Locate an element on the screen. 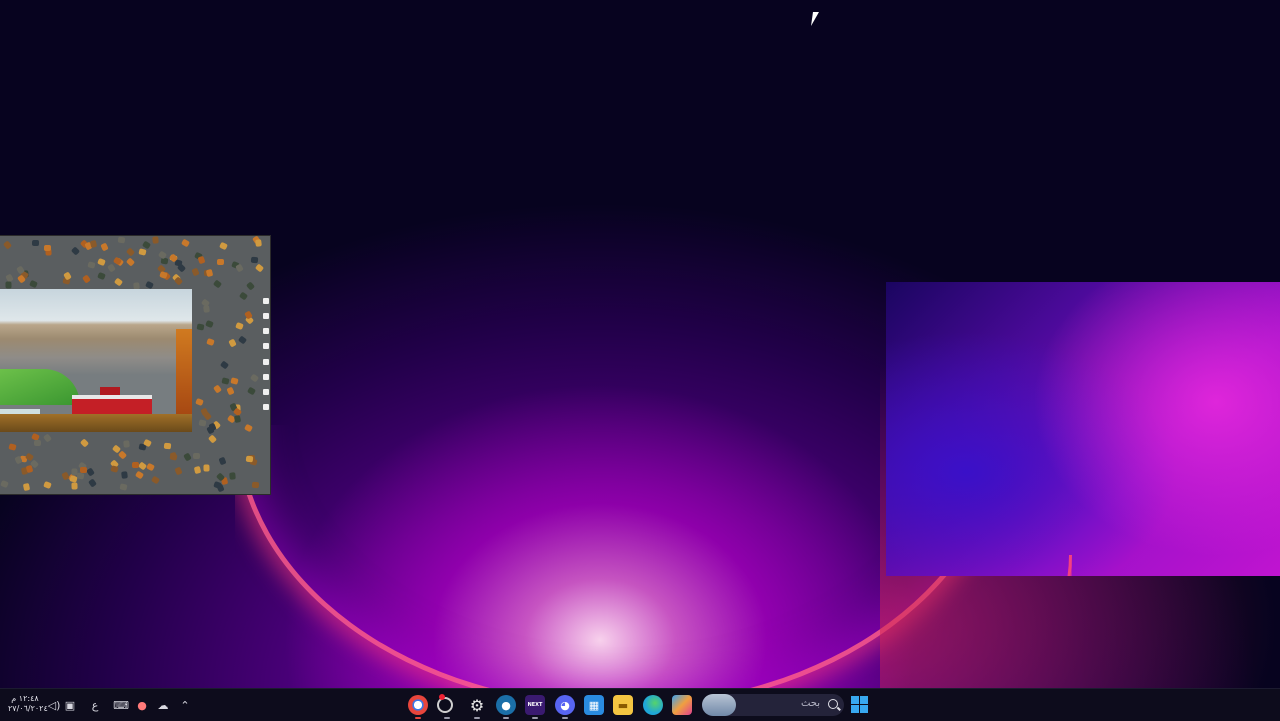  settings-icon: ⚙ is located at coordinates (477, 705).